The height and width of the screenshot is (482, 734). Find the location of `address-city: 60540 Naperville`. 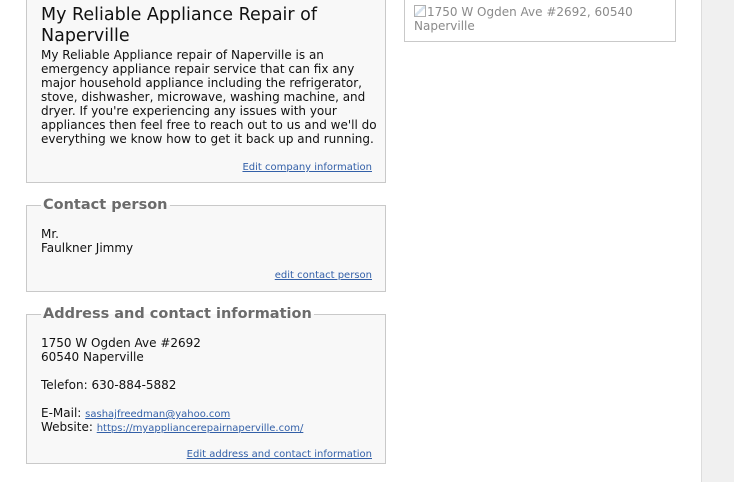

address-city: 60540 Naperville is located at coordinates (92, 357).